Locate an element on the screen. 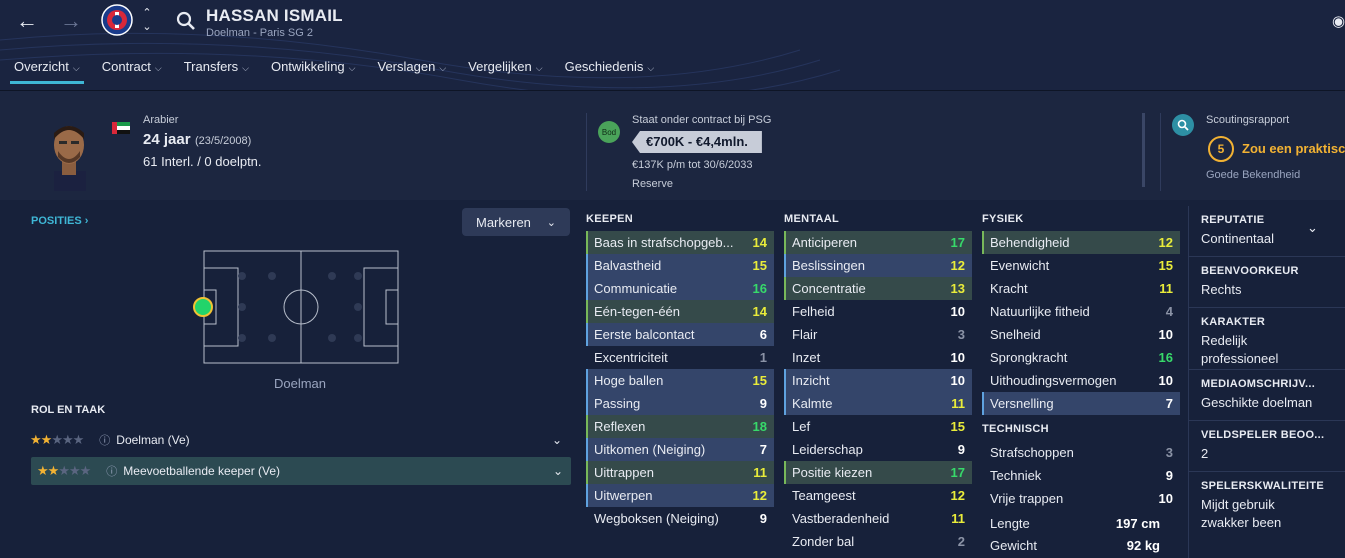 The width and height of the screenshot is (1345, 558). attribute-row: Leiderschap 9 is located at coordinates (878, 449).